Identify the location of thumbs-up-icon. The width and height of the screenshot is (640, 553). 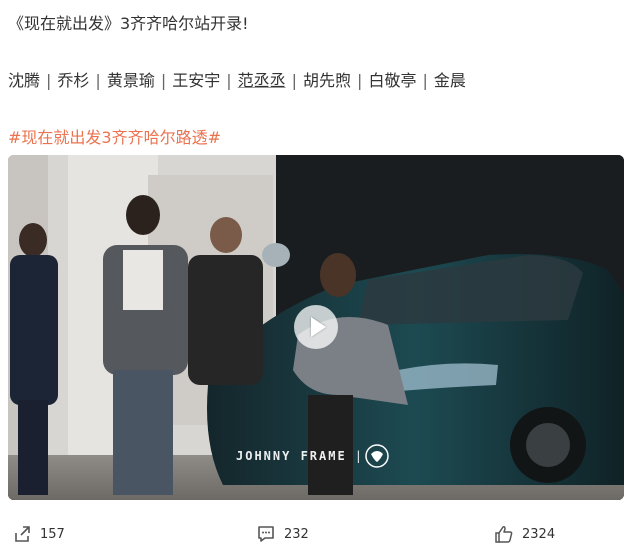
(504, 534).